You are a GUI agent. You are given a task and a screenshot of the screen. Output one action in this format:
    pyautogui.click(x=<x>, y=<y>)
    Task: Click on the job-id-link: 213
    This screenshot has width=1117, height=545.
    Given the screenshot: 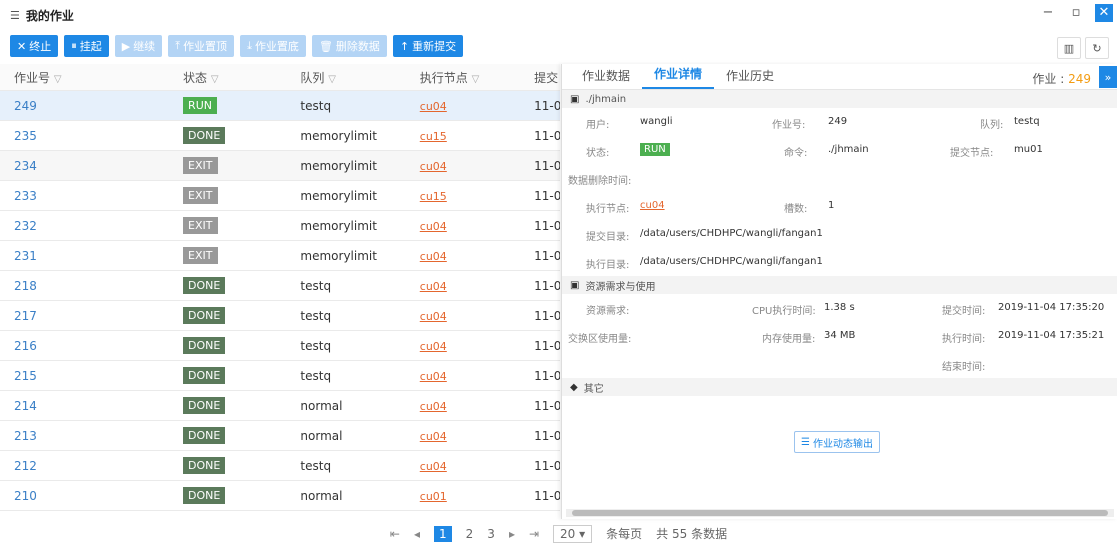 What is the action you would take?
    pyautogui.click(x=25, y=436)
    